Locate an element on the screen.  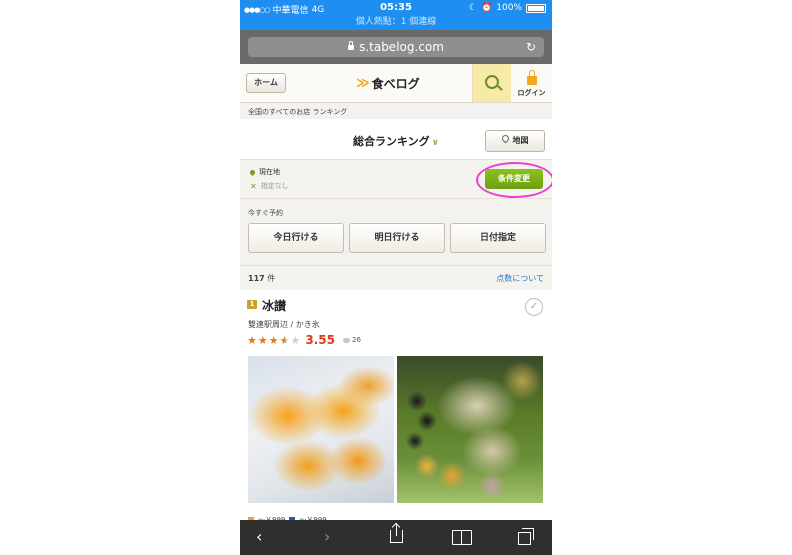
restaurant-name: 冰讃 is located at coordinates (274, 305).